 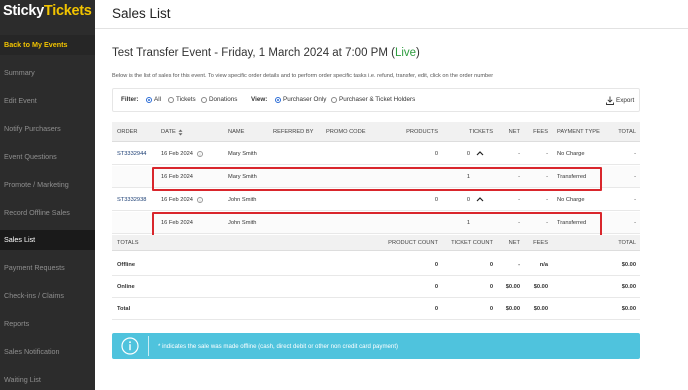 I want to click on view-label: View:, so click(x=259, y=99).